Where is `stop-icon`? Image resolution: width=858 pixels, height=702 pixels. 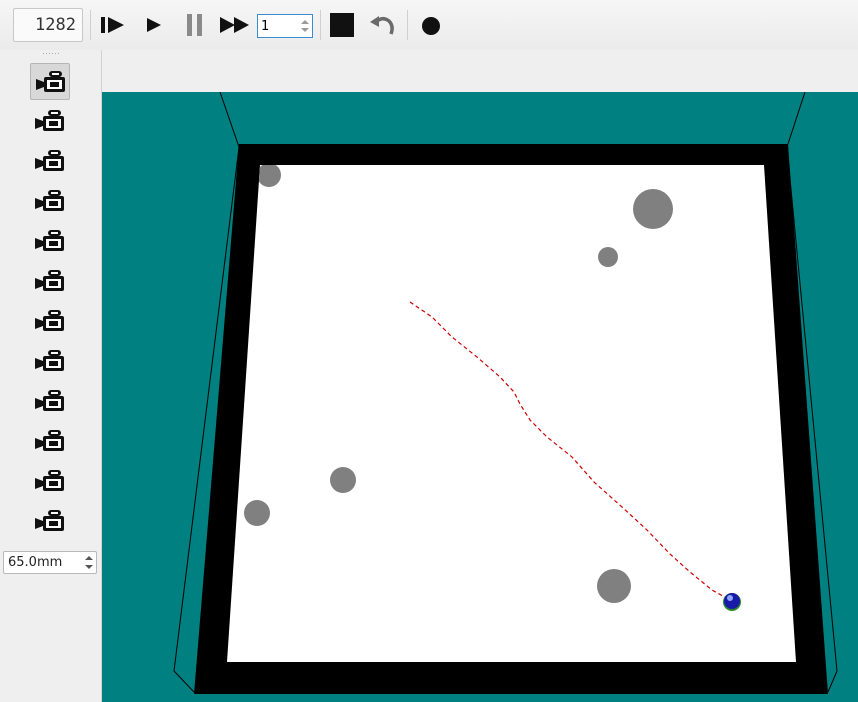
stop-icon is located at coordinates (342, 25).